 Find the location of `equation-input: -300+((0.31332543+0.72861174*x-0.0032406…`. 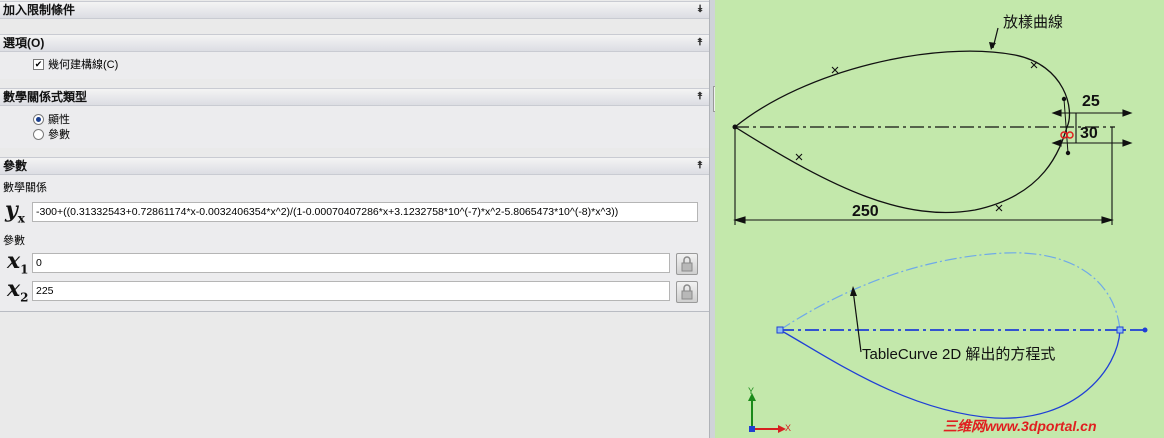

equation-input: -300+((0.31332543+0.72861174*x-0.0032406… is located at coordinates (365, 212).